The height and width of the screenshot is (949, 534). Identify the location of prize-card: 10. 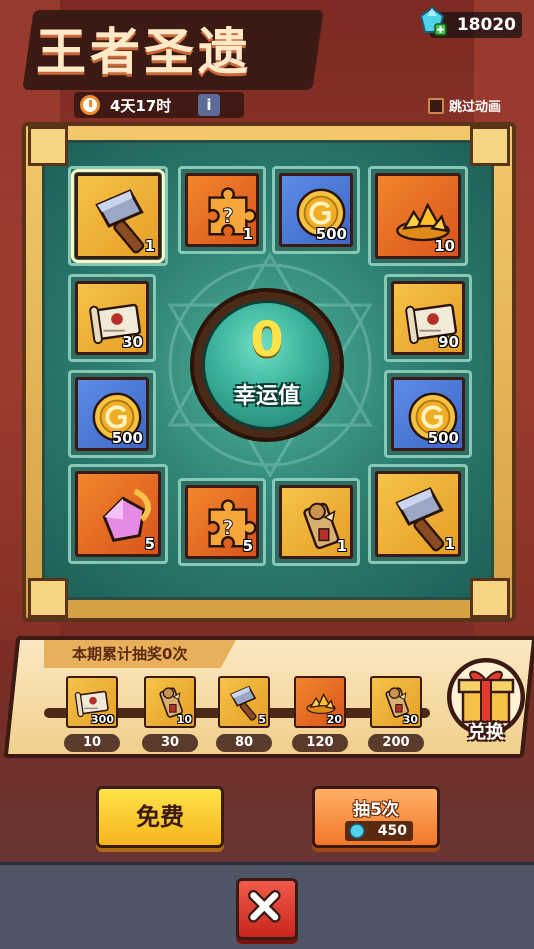
(418, 216).